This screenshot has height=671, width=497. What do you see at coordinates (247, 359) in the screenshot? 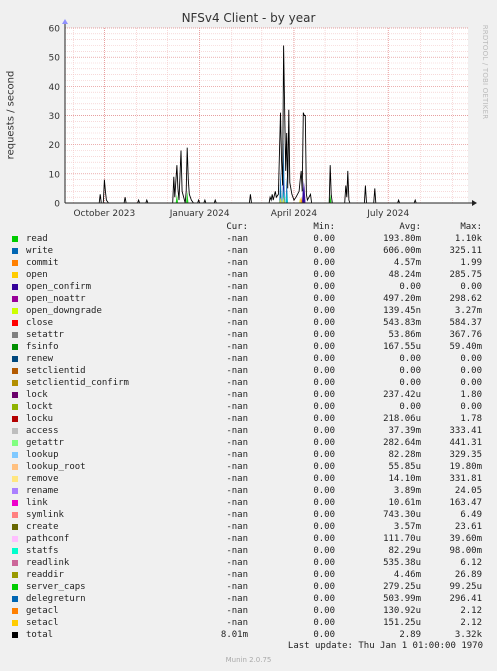
I see `legend-row-renew: renew -nan 0.00 0.00 0.00` at bounding box center [247, 359].